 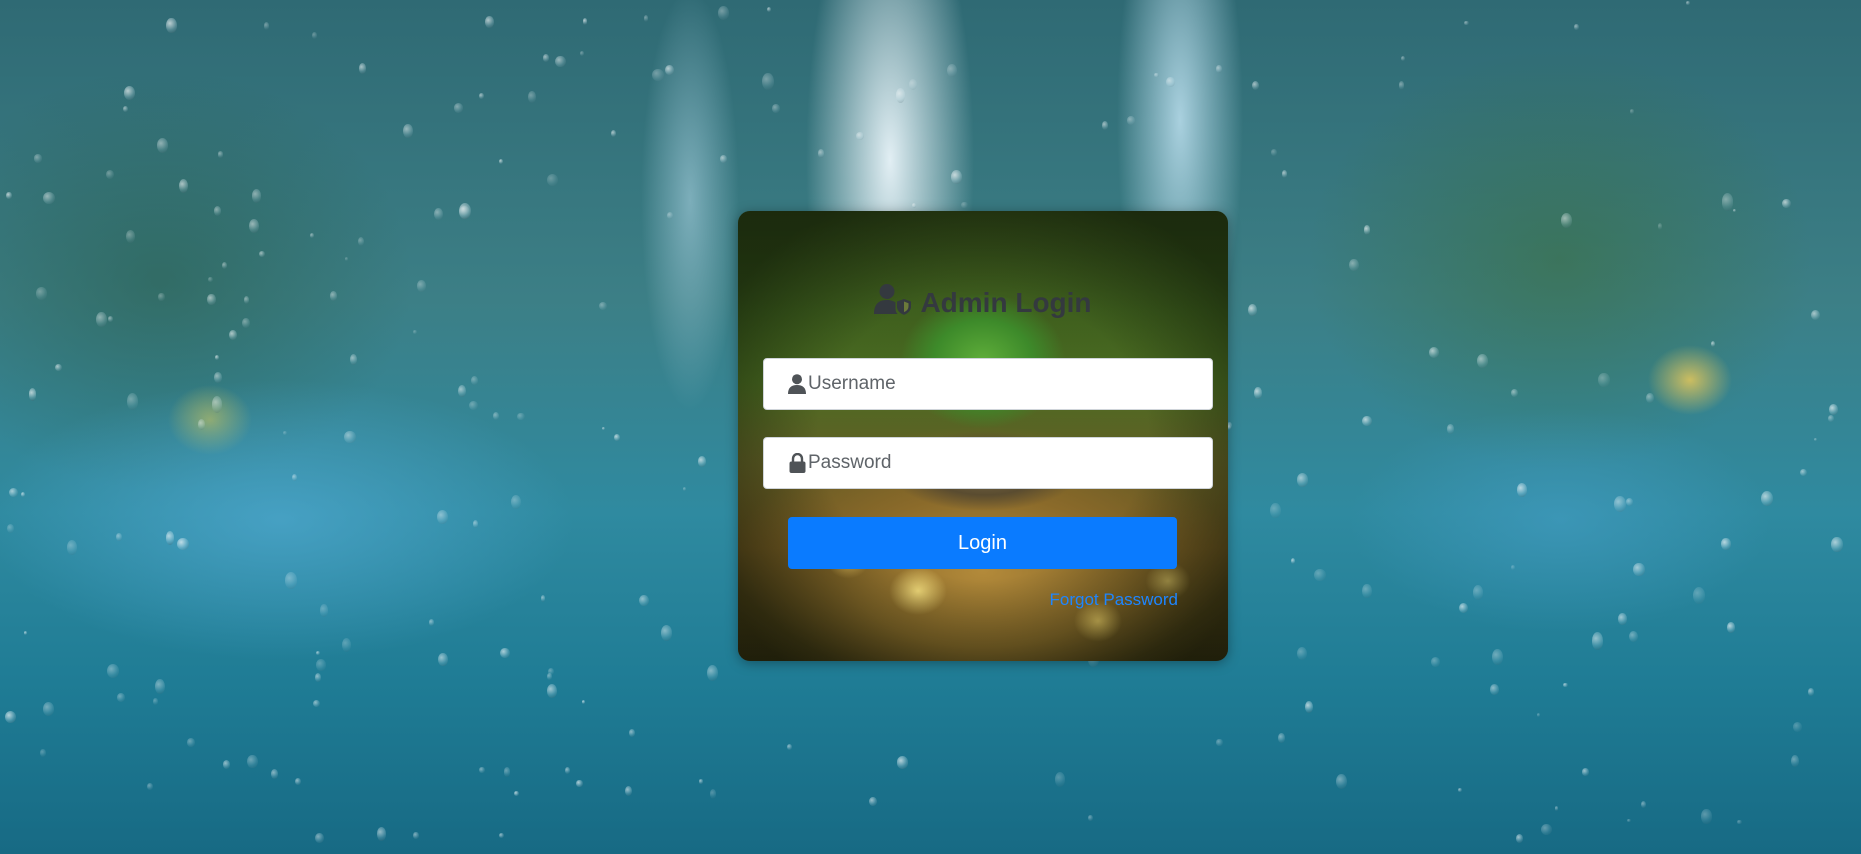 What do you see at coordinates (797, 463) in the screenshot?
I see `lock-icon` at bounding box center [797, 463].